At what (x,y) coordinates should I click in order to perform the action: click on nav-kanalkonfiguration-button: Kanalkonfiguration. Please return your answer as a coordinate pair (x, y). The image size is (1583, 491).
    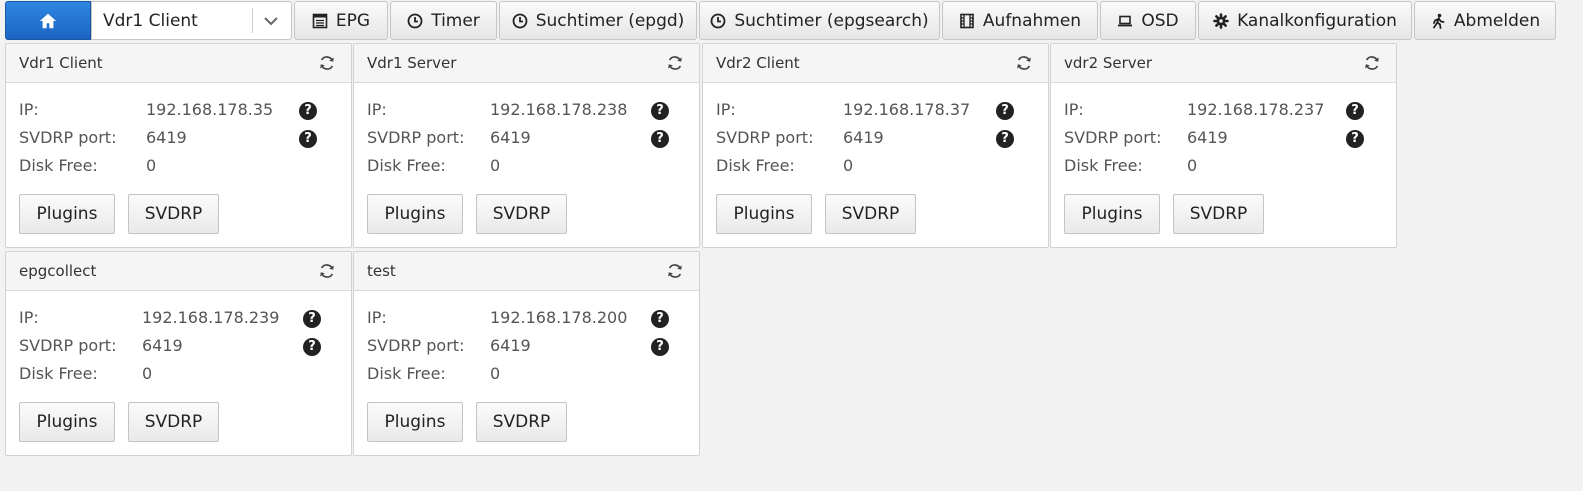
    Looking at the image, I should click on (1305, 20).